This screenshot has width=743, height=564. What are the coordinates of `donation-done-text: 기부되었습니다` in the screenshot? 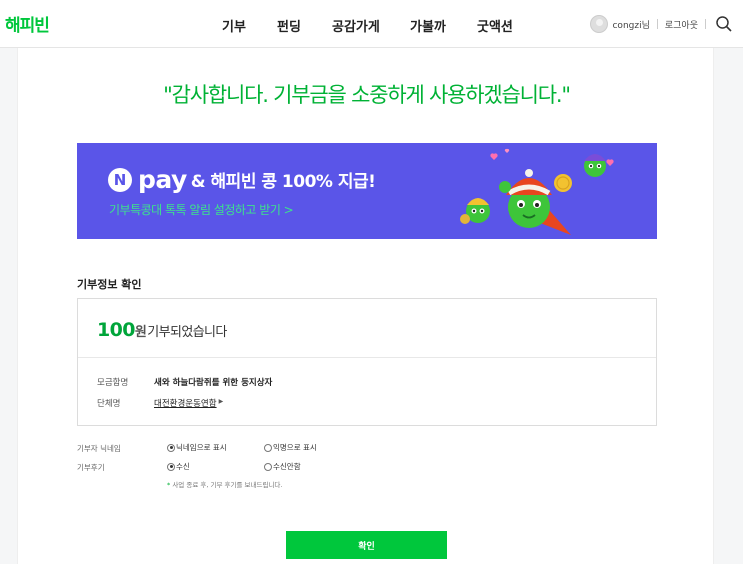 It's located at (187, 332).